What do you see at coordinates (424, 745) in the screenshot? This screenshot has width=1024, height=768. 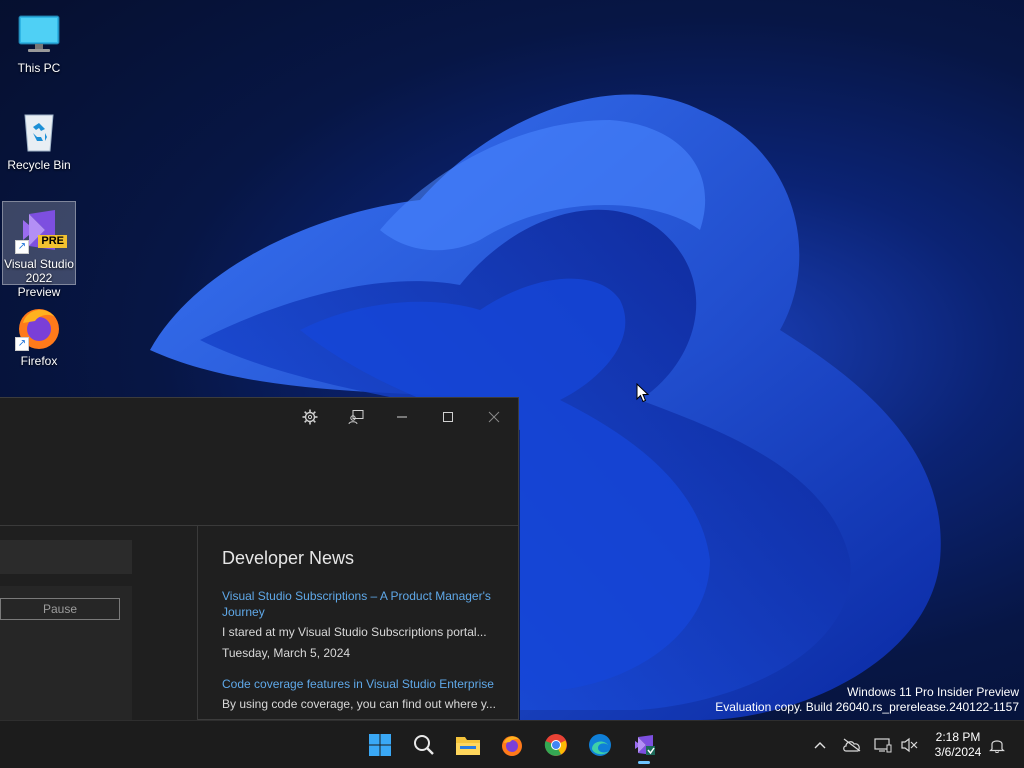 I see `search-icon` at bounding box center [424, 745].